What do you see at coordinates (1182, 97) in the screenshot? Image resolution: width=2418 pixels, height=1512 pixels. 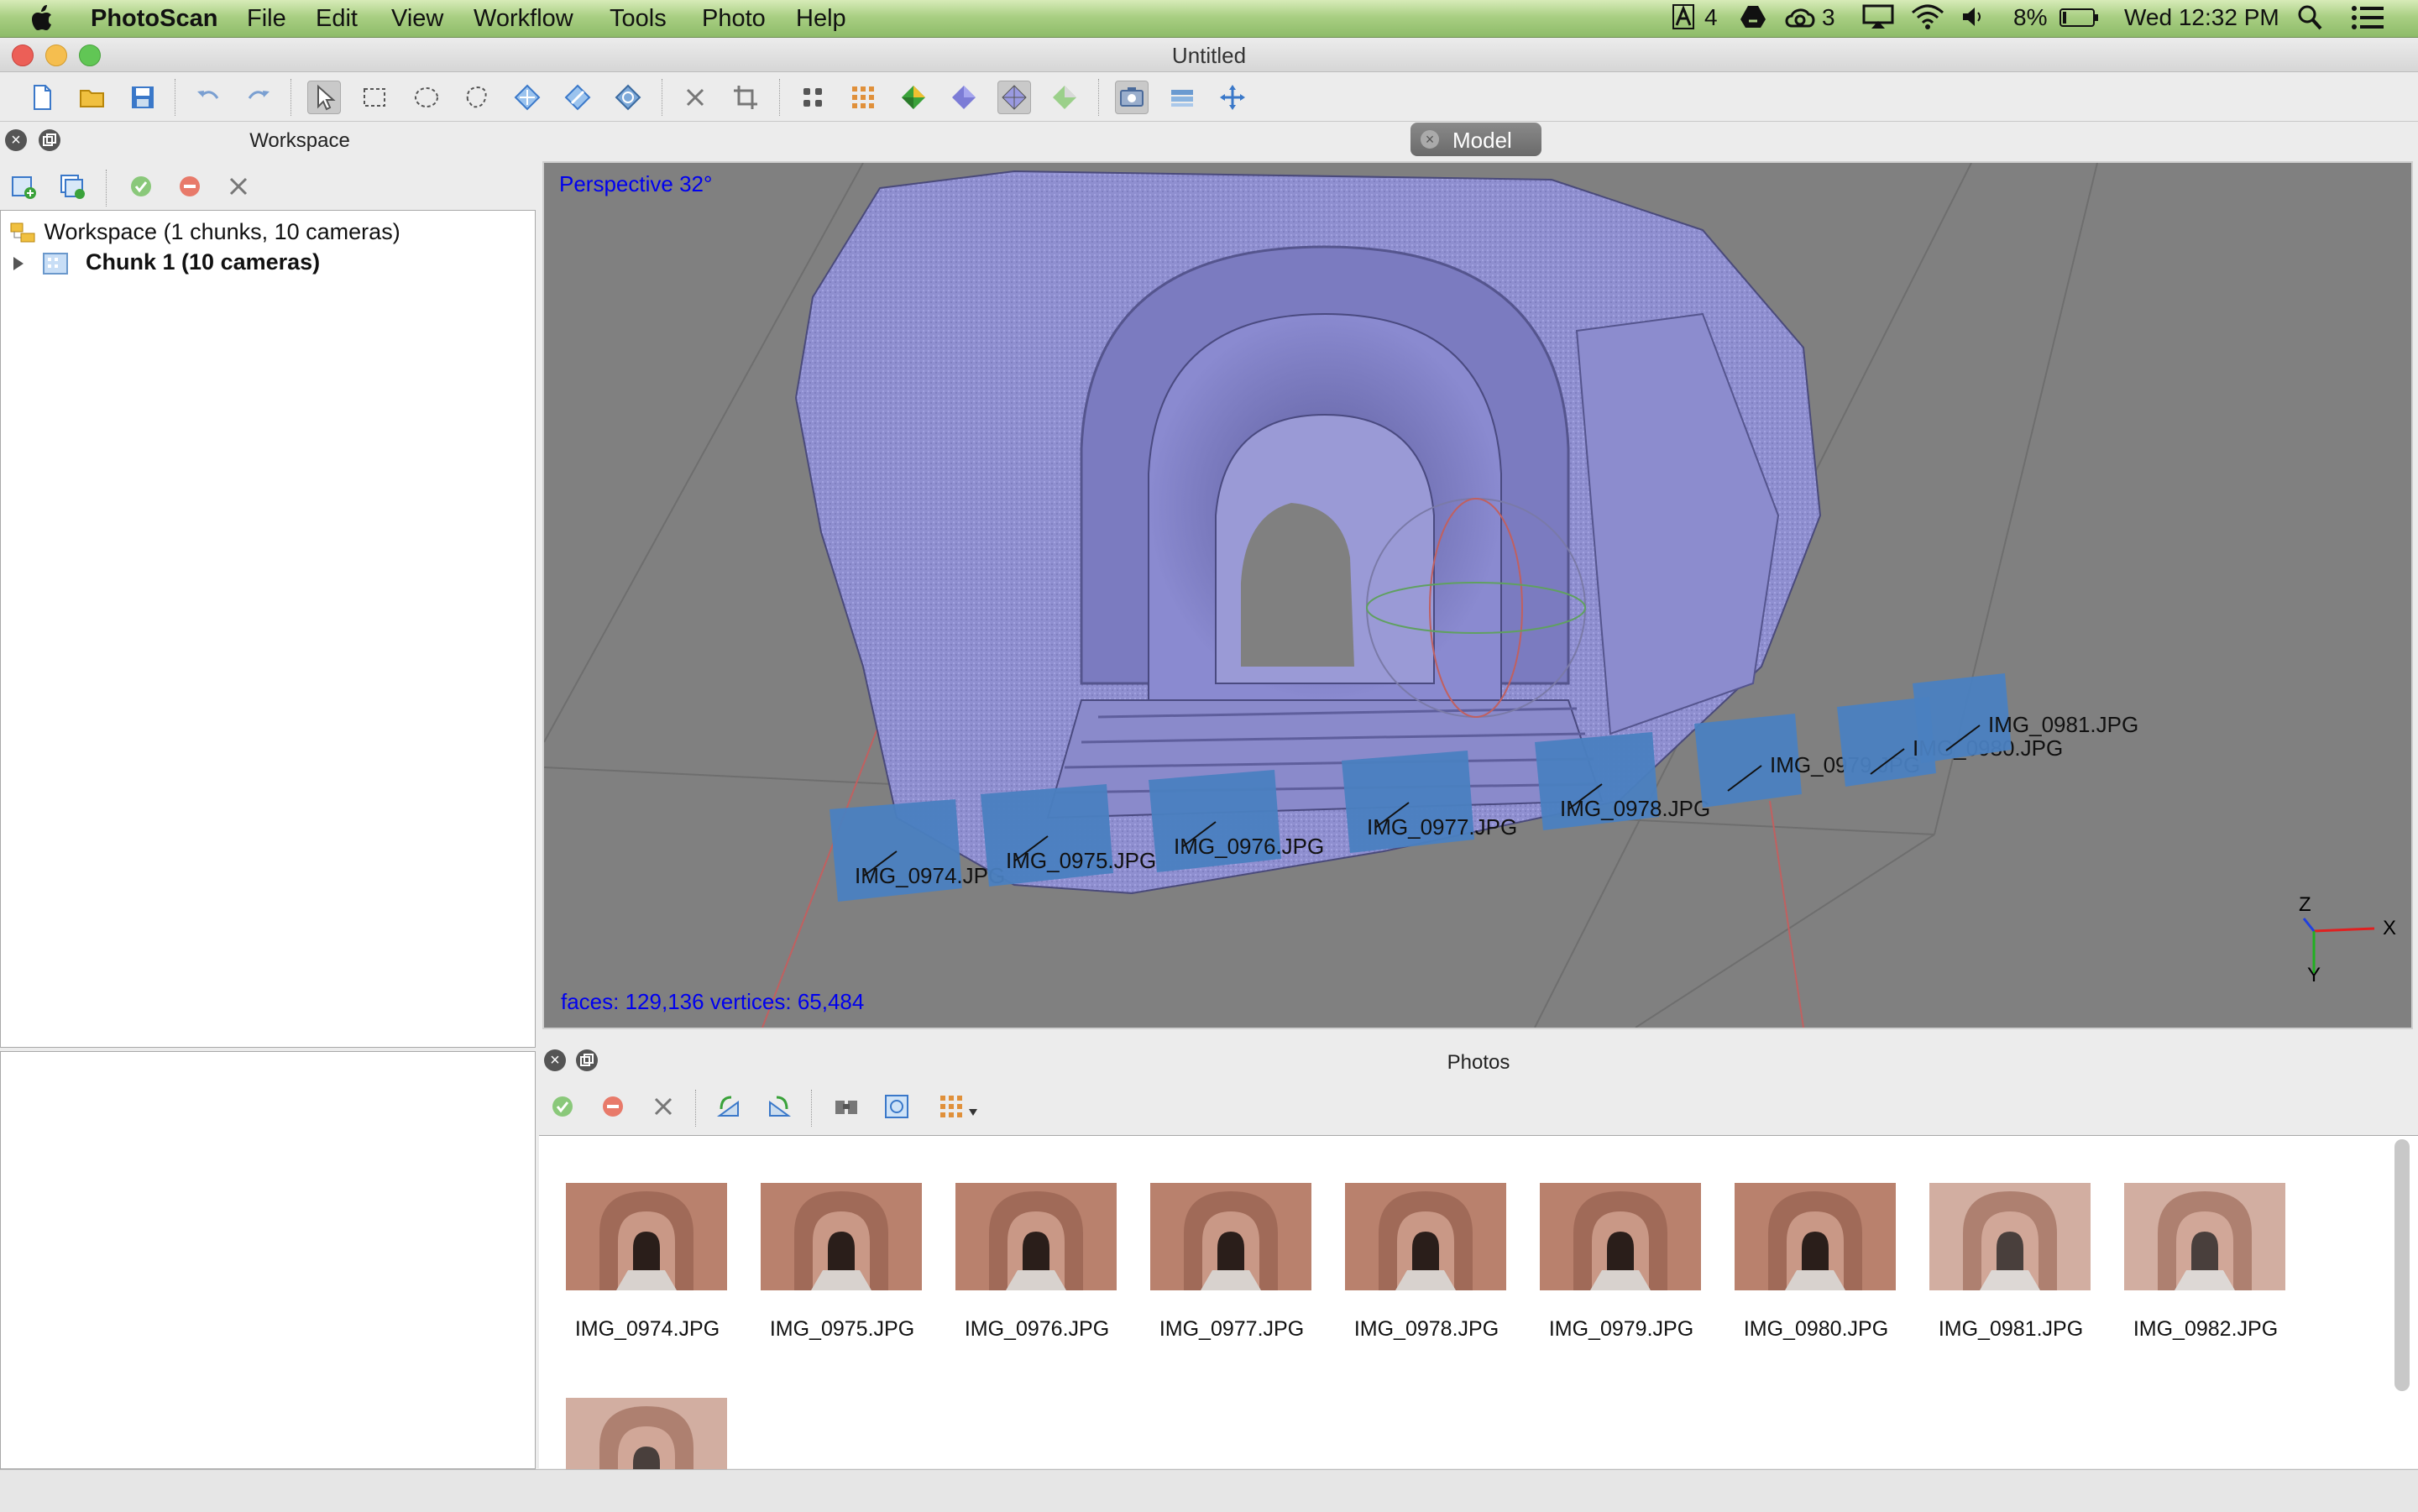 I see `show-region-icon` at bounding box center [1182, 97].